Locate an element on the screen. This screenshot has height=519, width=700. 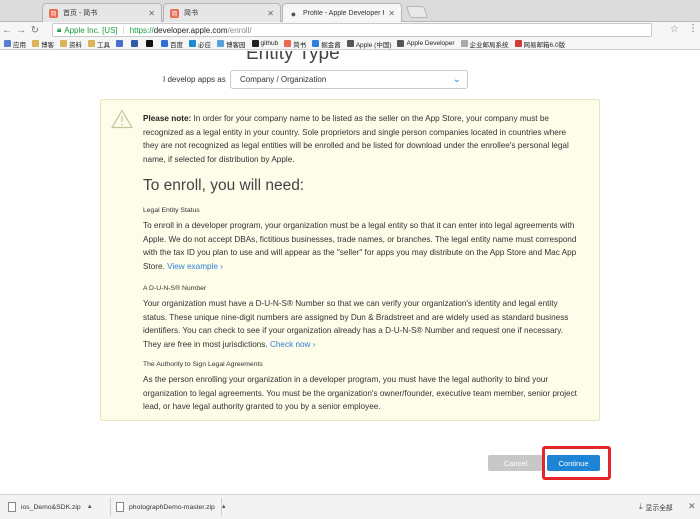
bookmark-item: 资料 is located at coordinates (71, 44).